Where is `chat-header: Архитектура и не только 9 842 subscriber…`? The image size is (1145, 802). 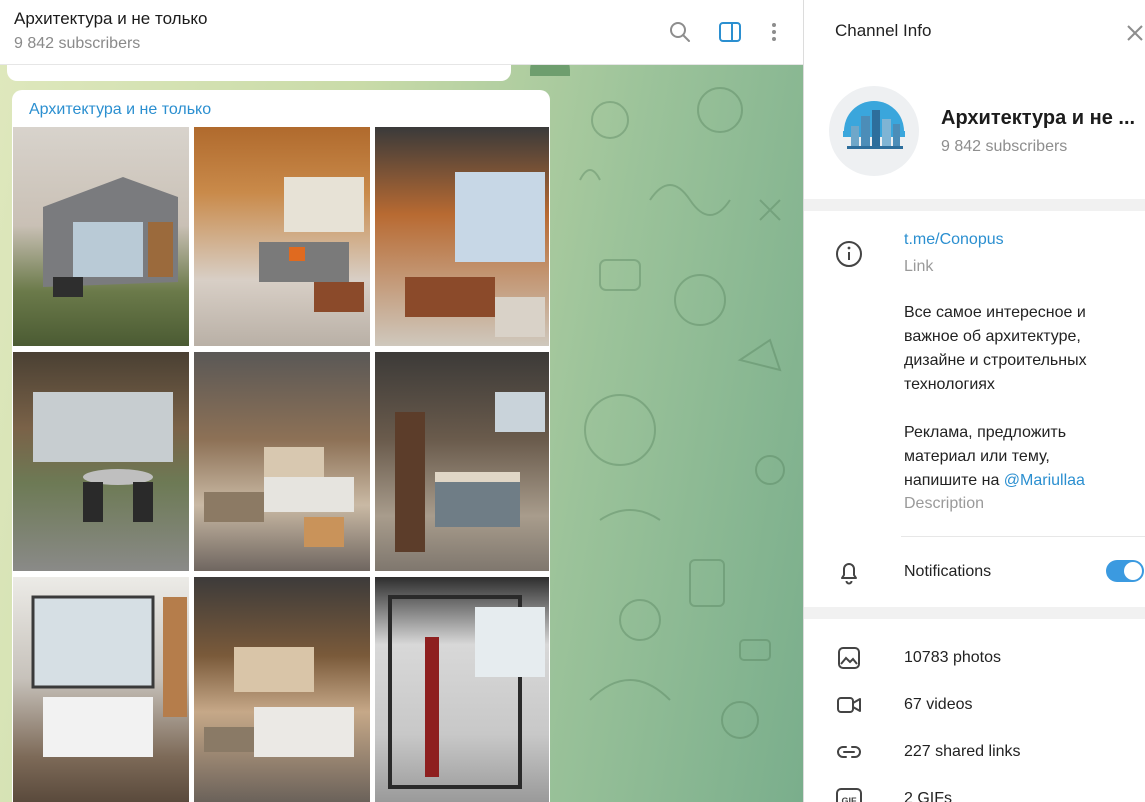
chat-header: Архитектура и не только 9 842 subscriber… is located at coordinates (401, 32).